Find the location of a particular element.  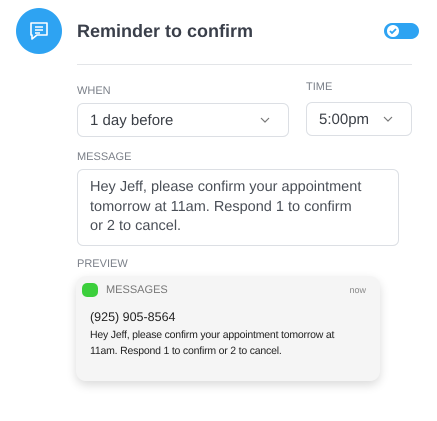

sender-number: (925) 905-8564 is located at coordinates (133, 317).